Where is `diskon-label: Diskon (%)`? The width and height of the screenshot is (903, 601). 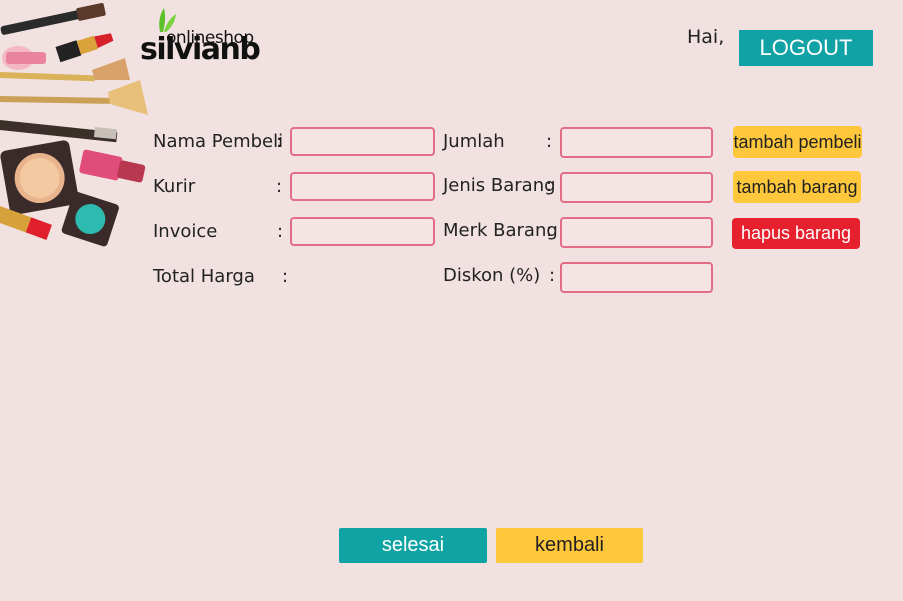
diskon-label: Diskon (%) is located at coordinates (492, 275).